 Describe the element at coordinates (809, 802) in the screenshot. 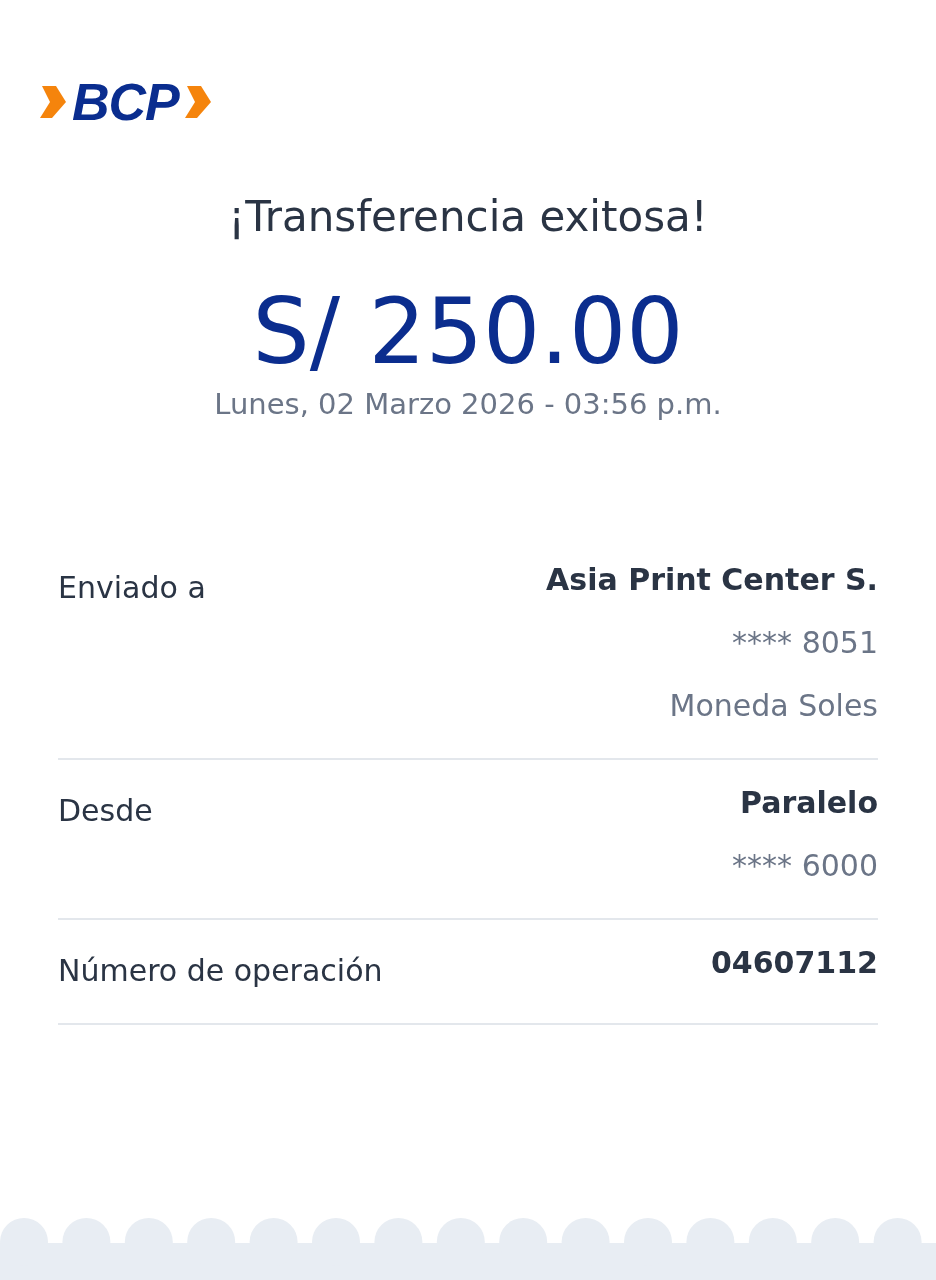

I see `detail-value: Paralelo` at that location.